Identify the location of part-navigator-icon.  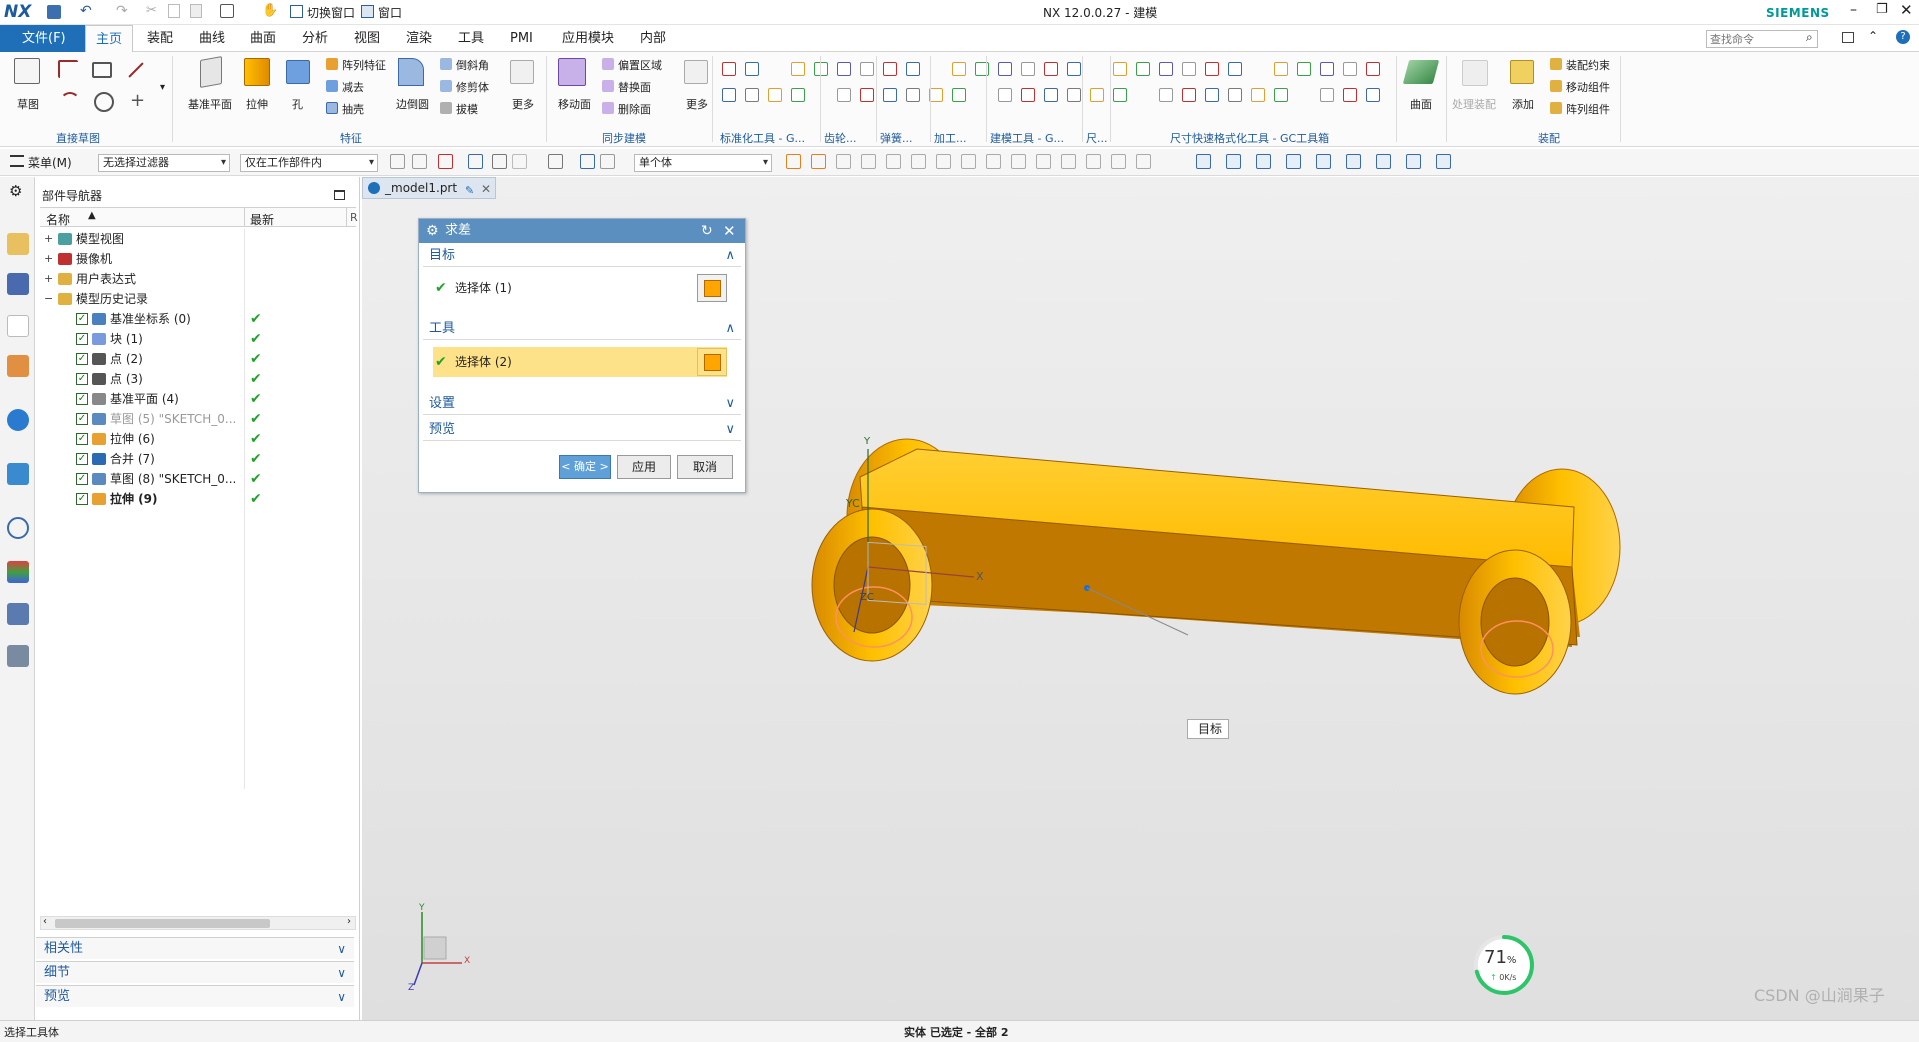
(18, 326).